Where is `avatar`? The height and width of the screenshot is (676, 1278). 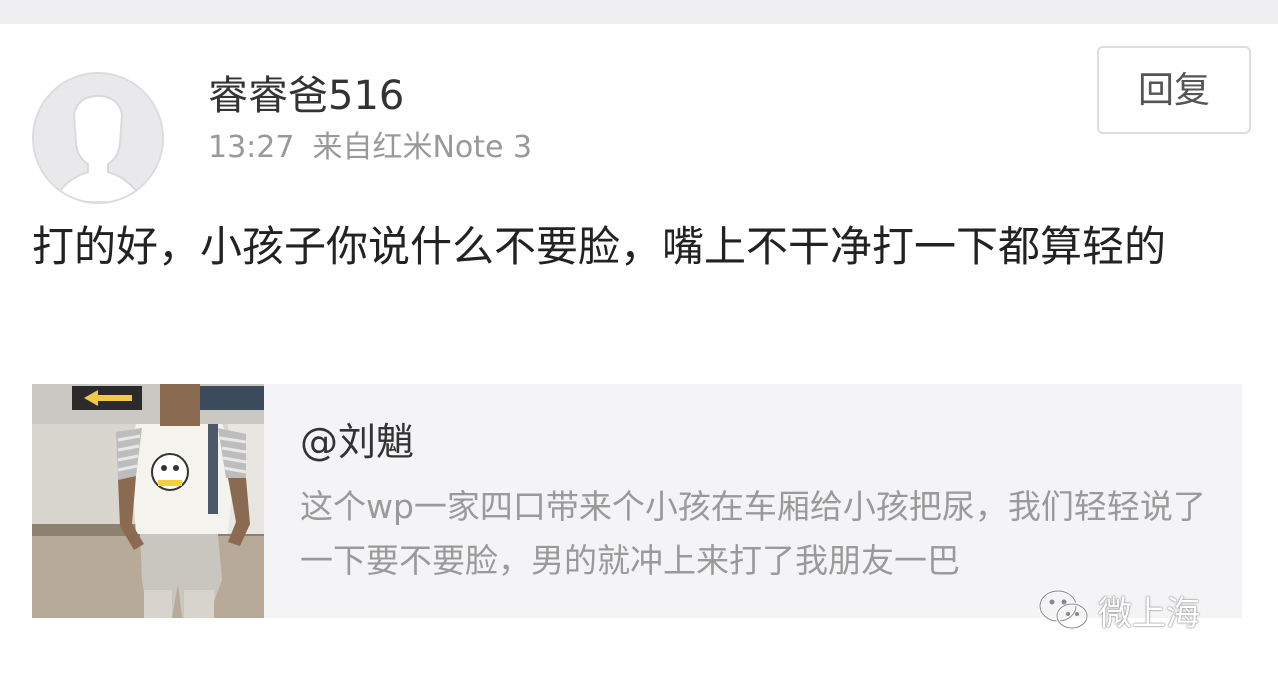
avatar is located at coordinates (98, 138).